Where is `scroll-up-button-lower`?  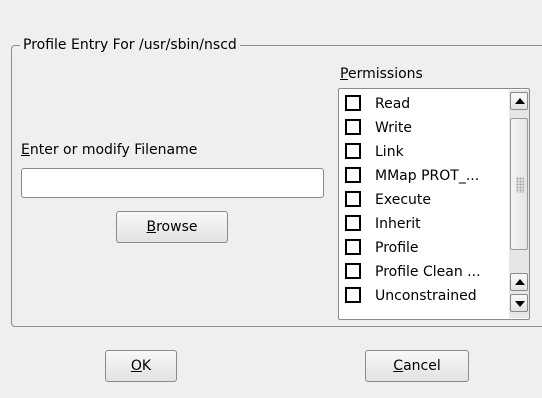 scroll-up-button-lower is located at coordinates (519, 282).